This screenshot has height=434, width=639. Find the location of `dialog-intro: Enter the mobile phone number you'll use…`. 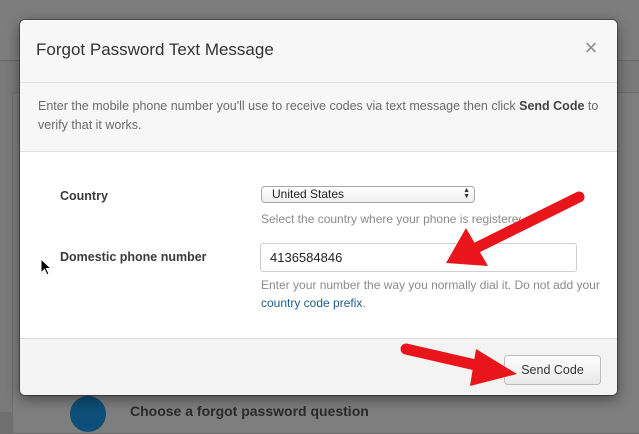

dialog-intro: Enter the mobile phone number you'll use… is located at coordinates (318, 117).